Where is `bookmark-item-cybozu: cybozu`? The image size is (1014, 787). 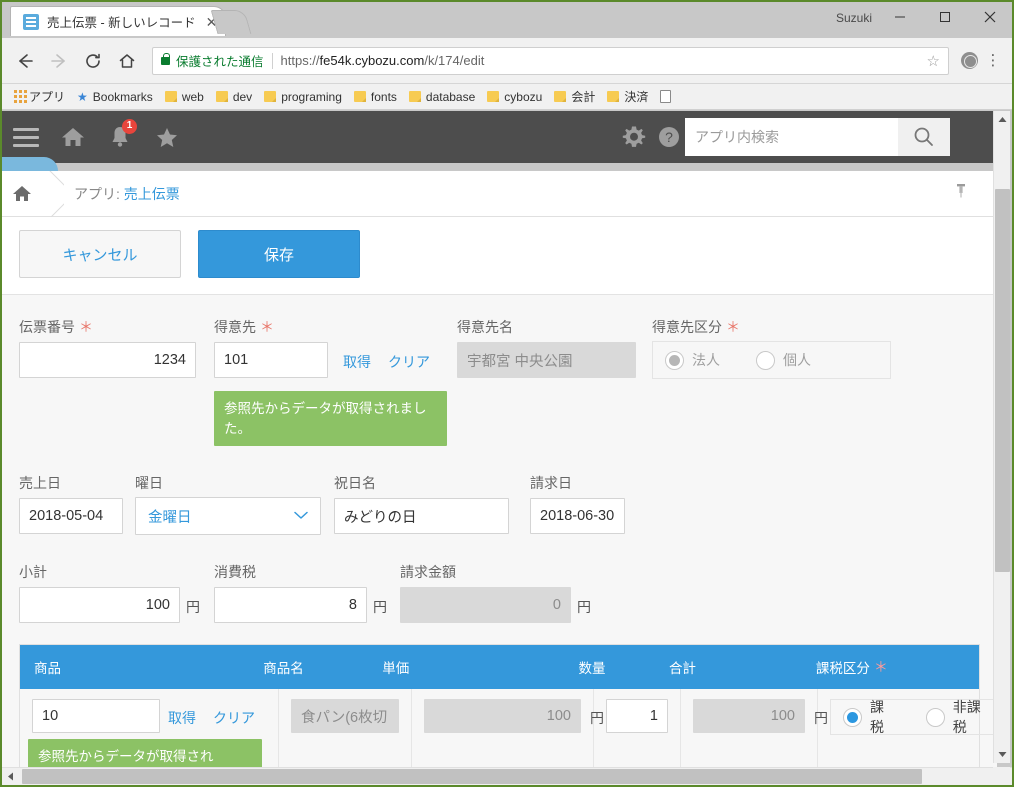 bookmark-item-cybozu: cybozu is located at coordinates (514, 97).